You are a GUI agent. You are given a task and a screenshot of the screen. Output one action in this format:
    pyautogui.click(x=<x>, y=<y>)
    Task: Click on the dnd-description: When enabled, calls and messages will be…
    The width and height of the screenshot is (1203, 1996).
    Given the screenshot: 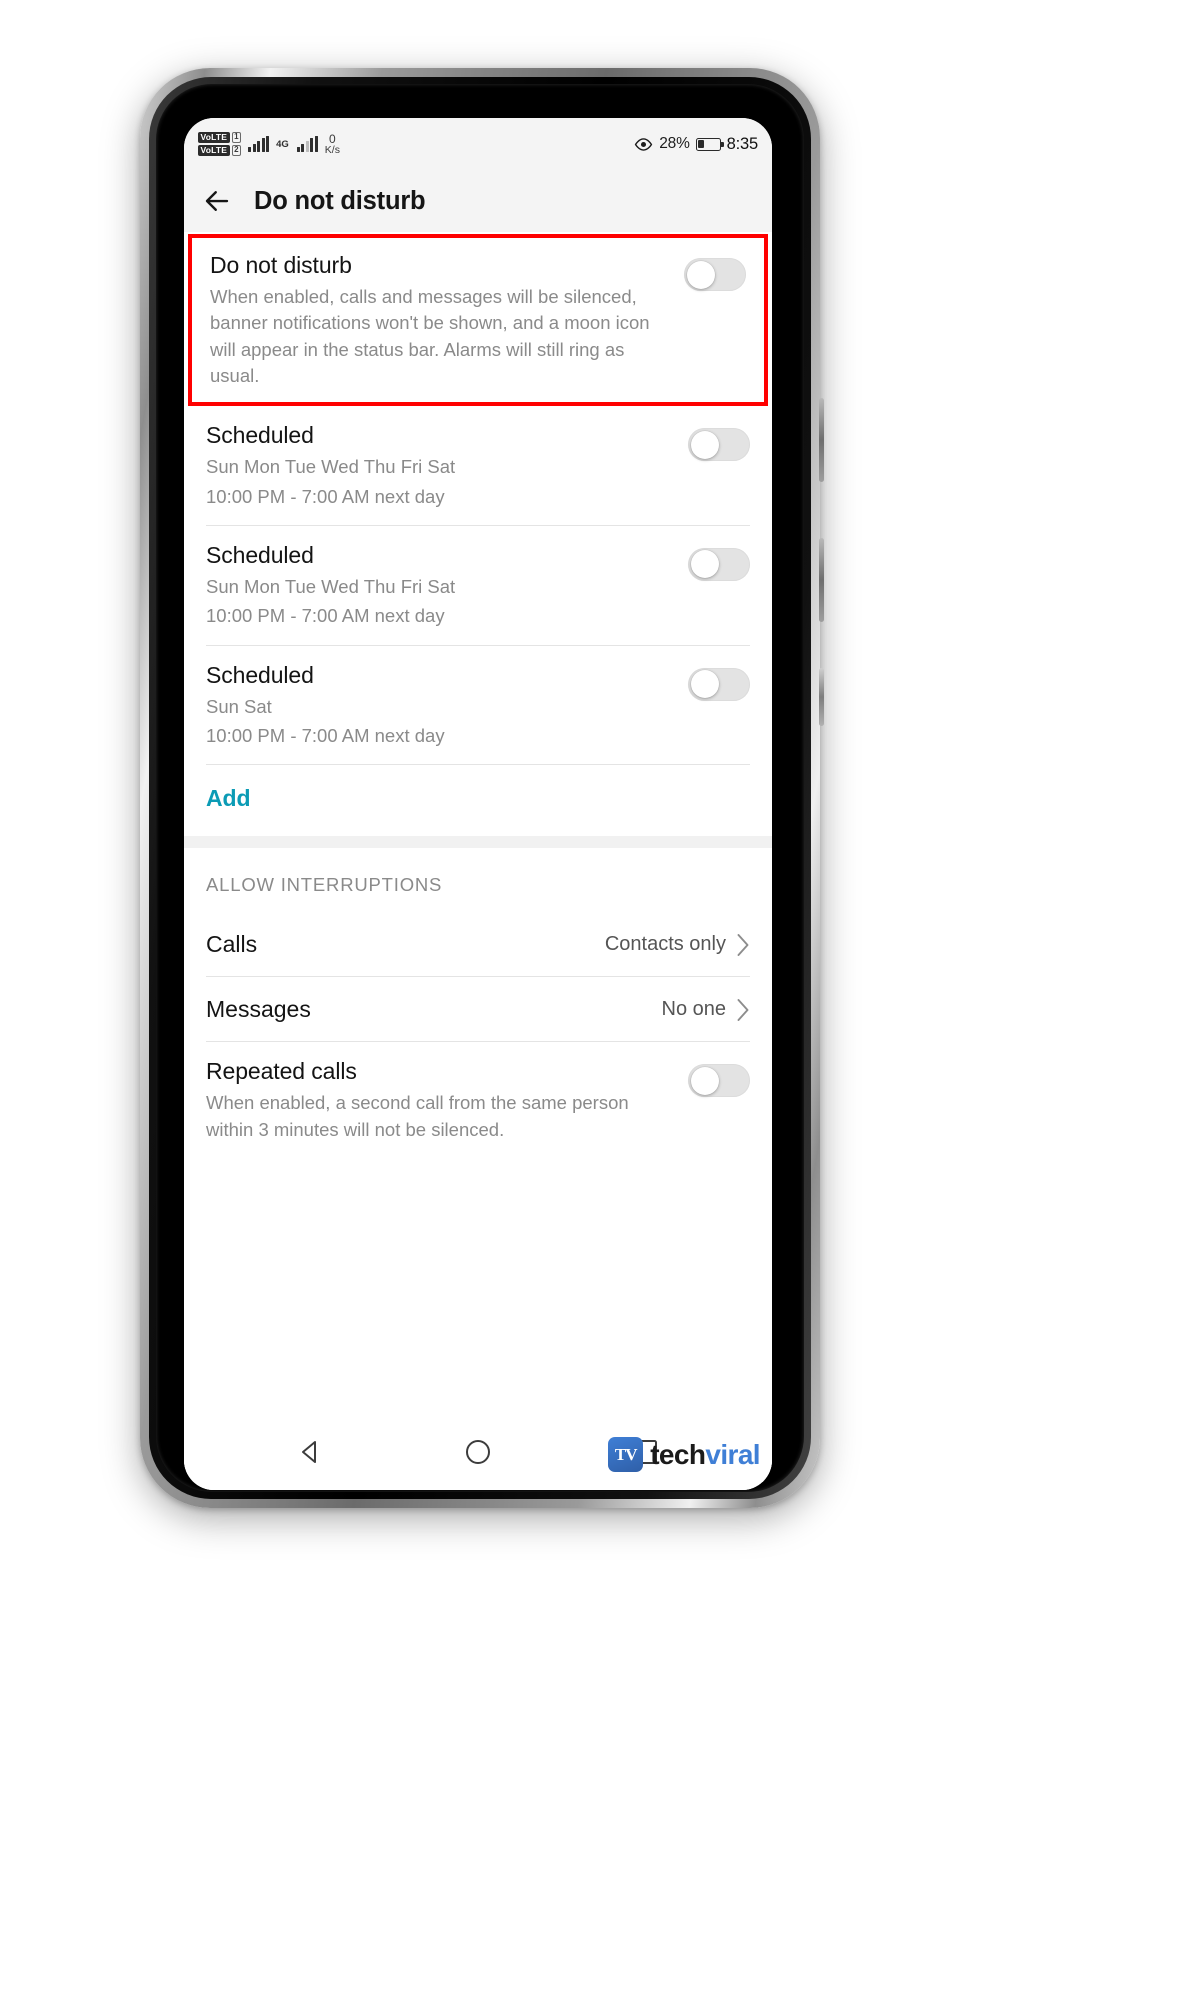 What is the action you would take?
    pyautogui.click(x=430, y=336)
    